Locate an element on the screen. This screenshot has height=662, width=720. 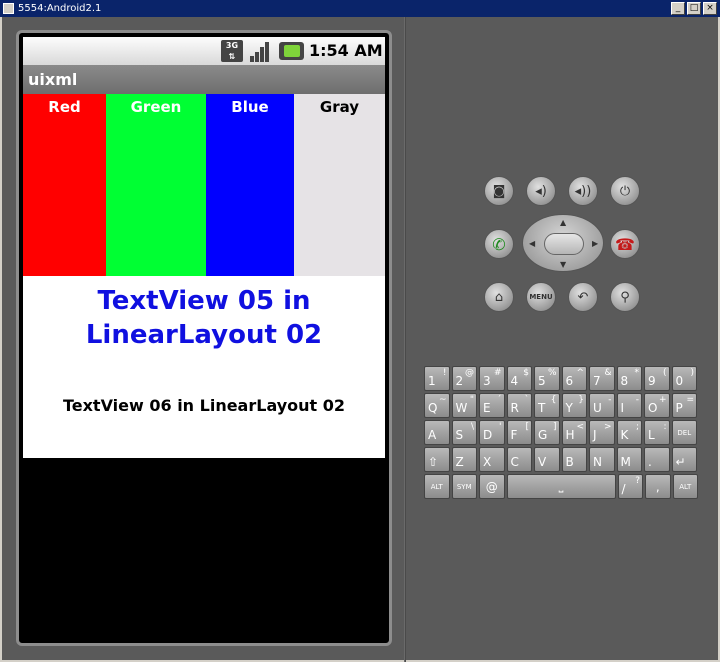
dpad-left-icon: ◀ is located at coordinates (532, 243).